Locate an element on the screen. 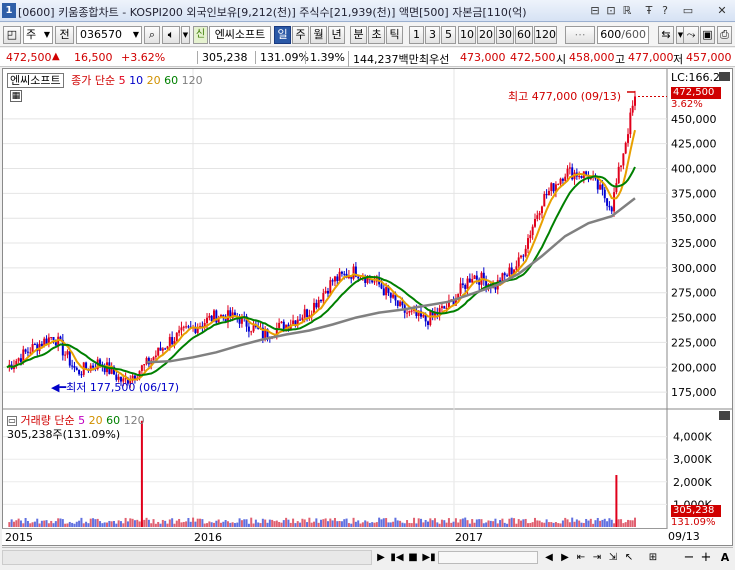 The height and width of the screenshot is (570, 735). new-badge: 신 is located at coordinates (200, 35).